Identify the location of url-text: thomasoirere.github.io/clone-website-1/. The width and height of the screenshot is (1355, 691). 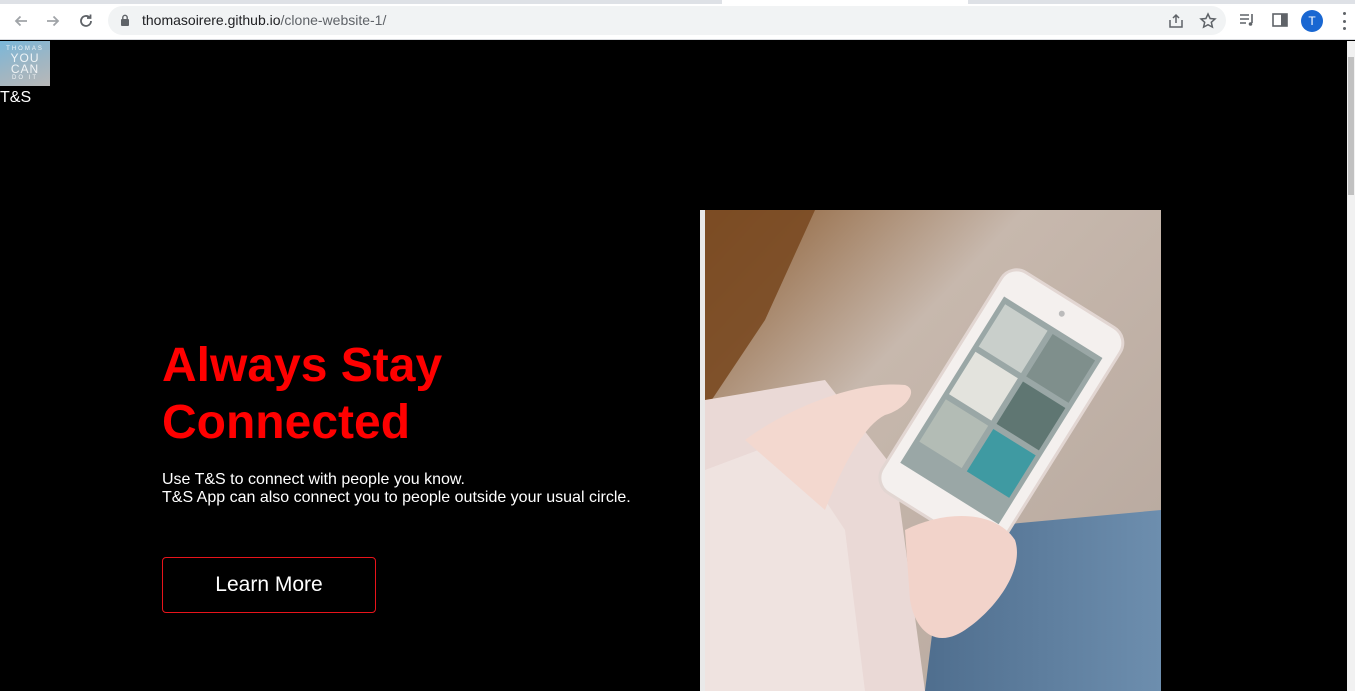
(264, 20).